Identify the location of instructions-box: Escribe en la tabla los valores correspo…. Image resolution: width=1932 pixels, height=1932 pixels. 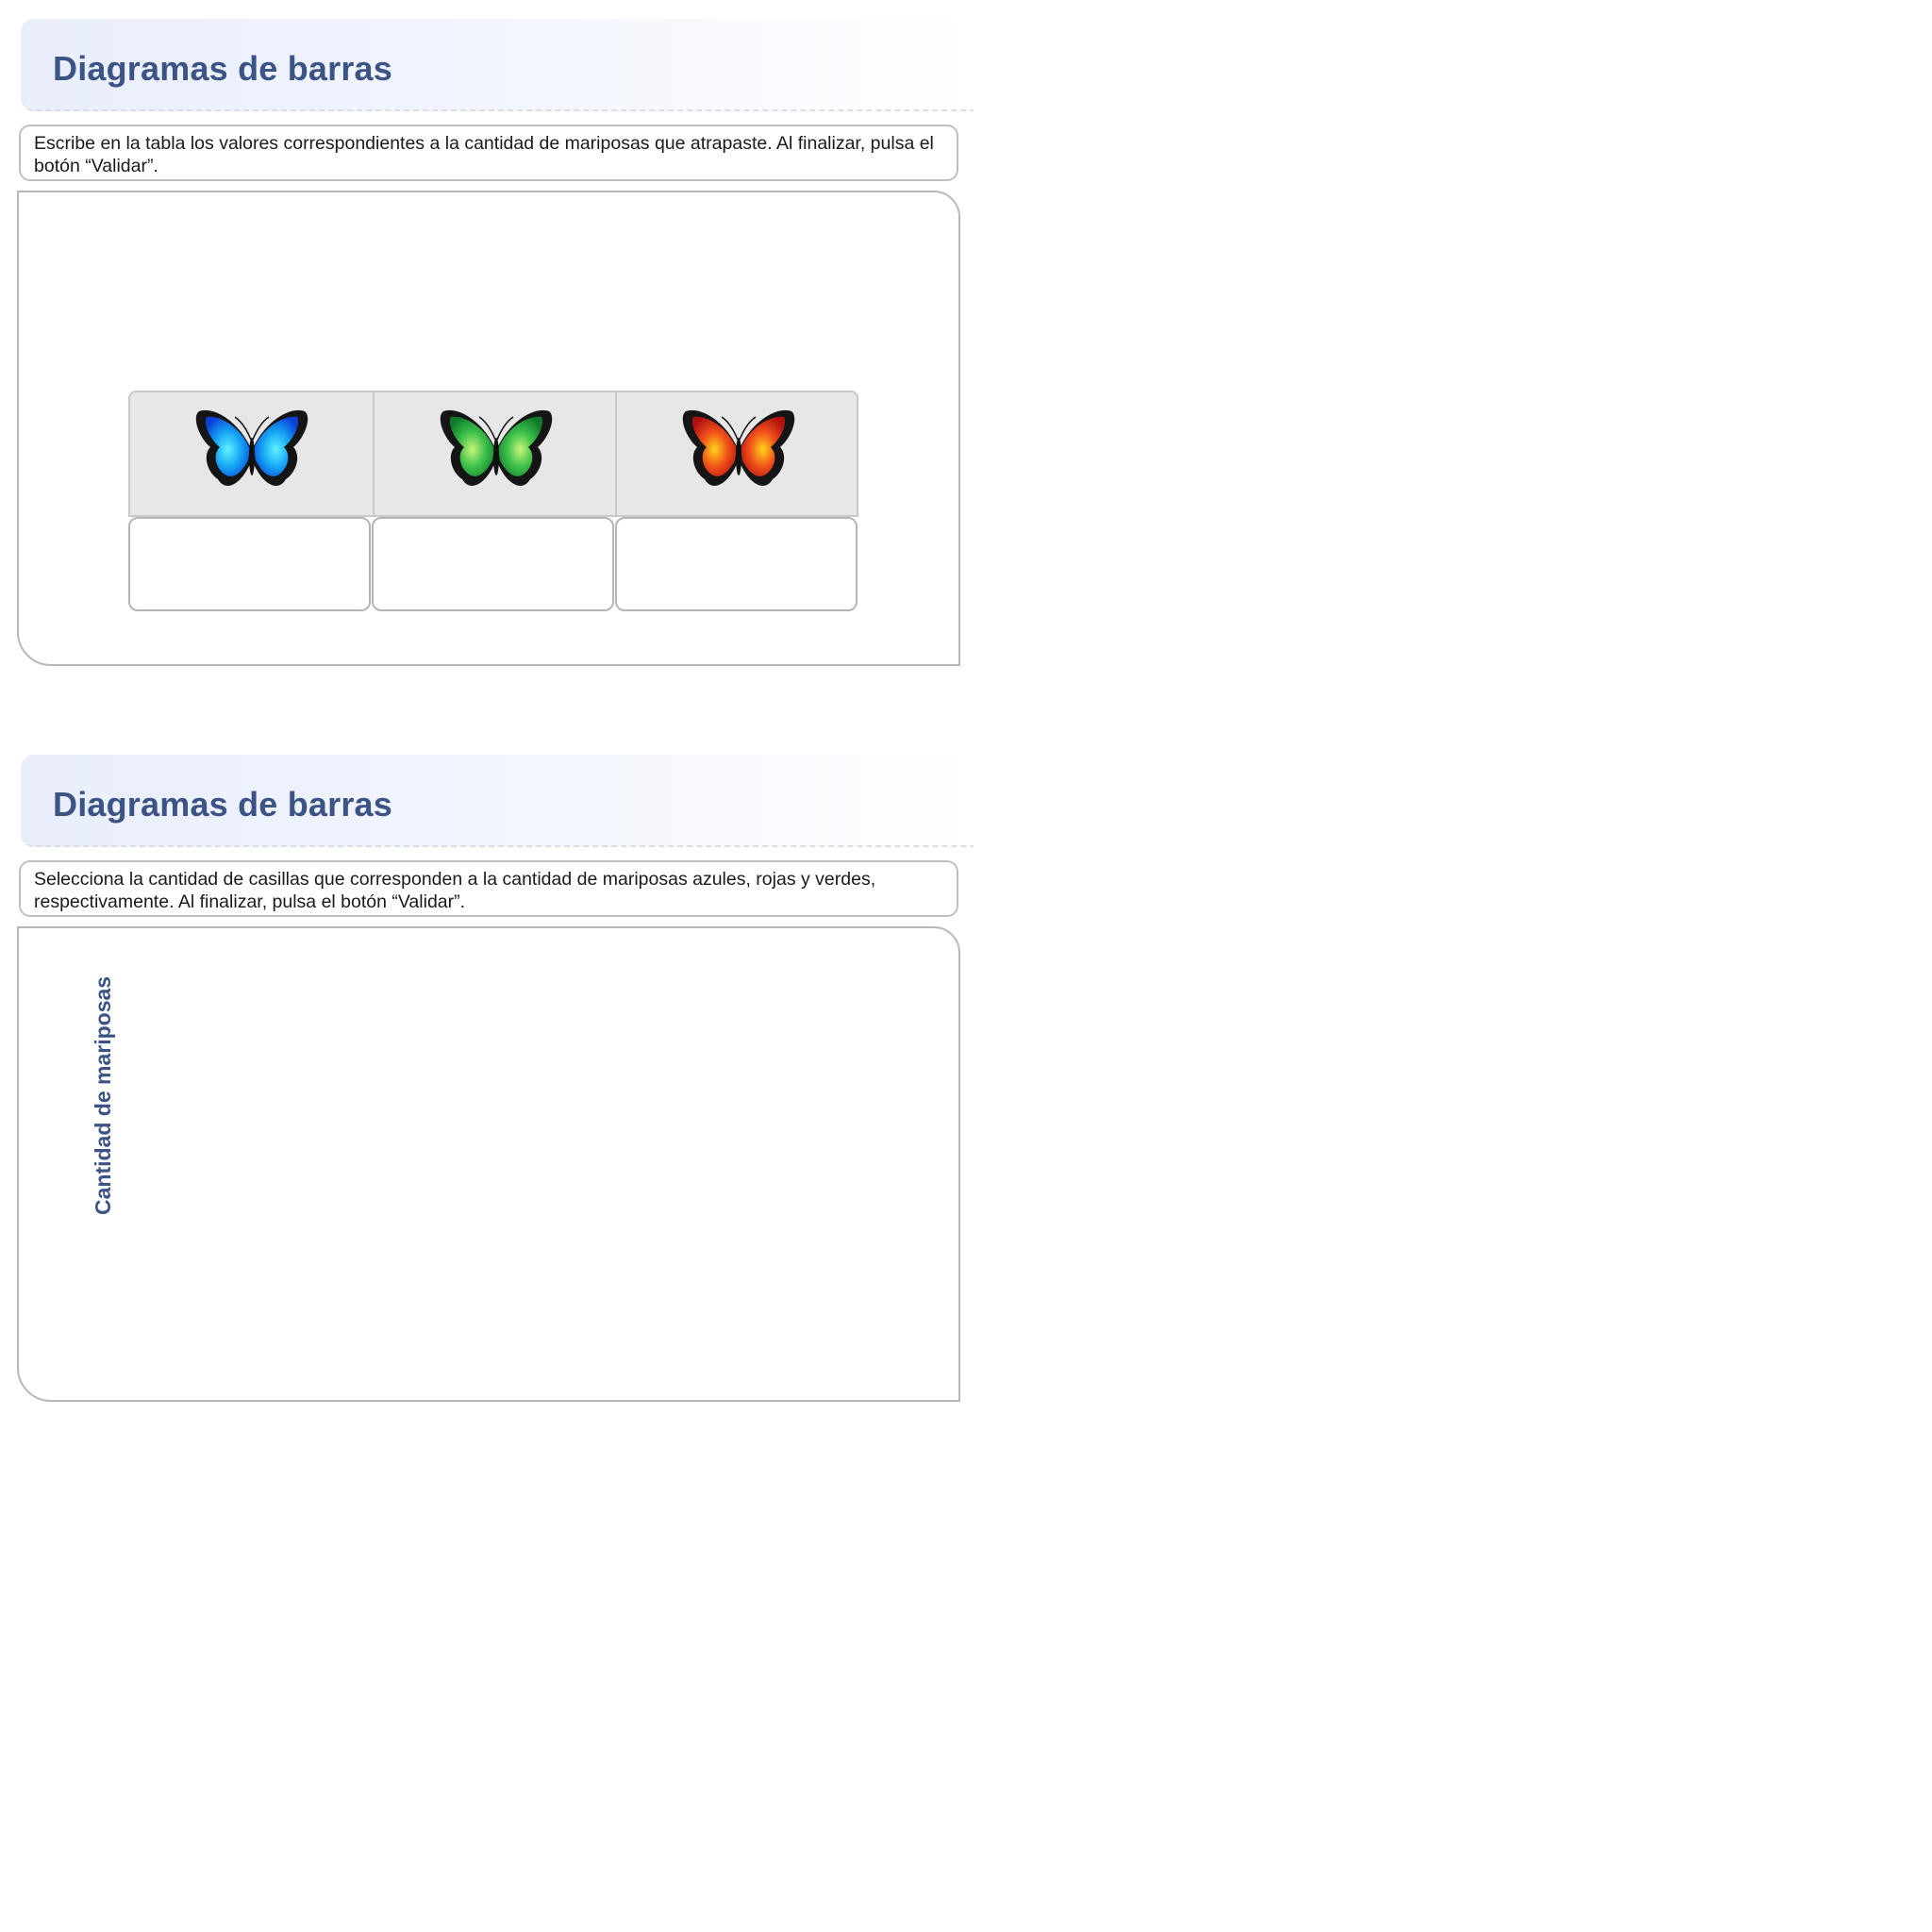
(489, 153).